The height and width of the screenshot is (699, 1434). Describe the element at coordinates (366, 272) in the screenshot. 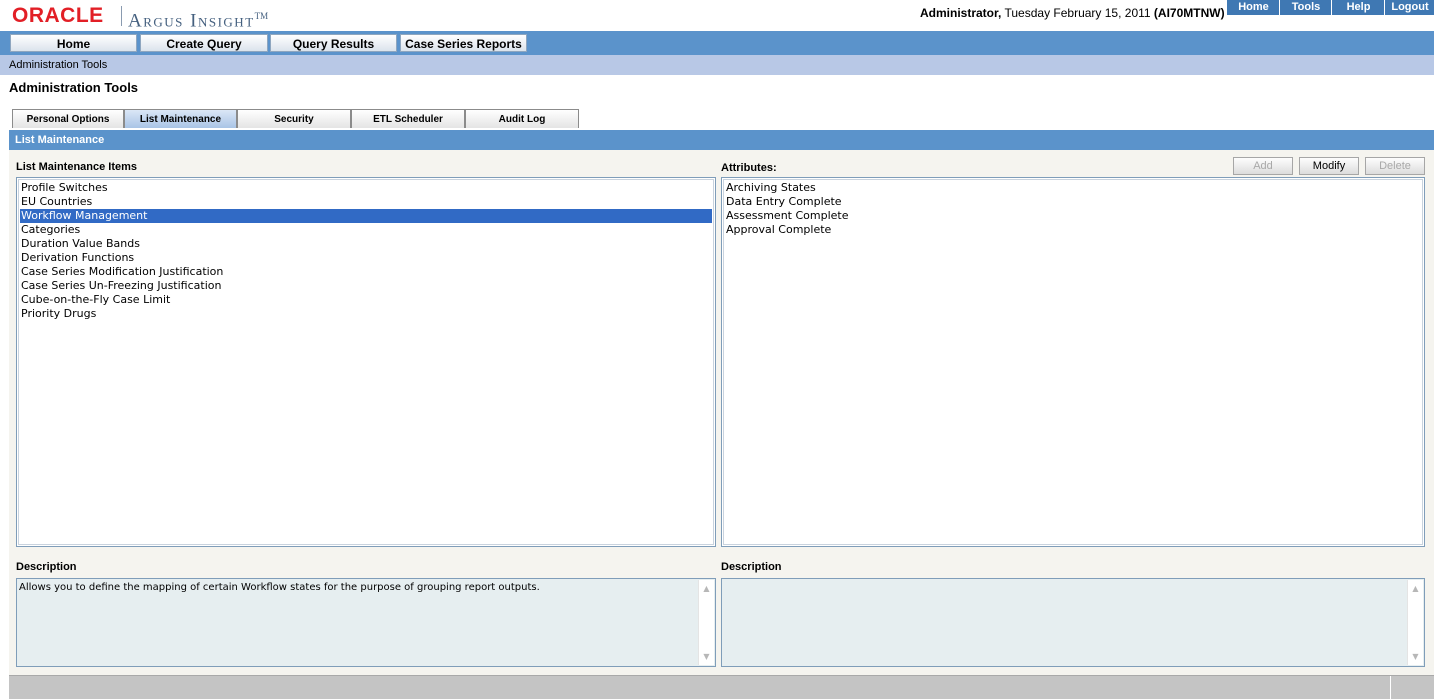

I see `list-item: Case Series Modification Justification` at that location.